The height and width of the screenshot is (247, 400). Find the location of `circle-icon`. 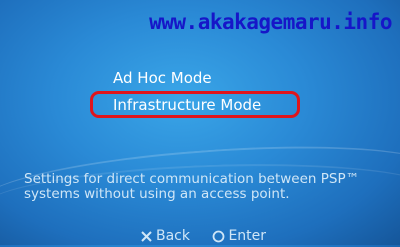

circle-icon is located at coordinates (219, 236).